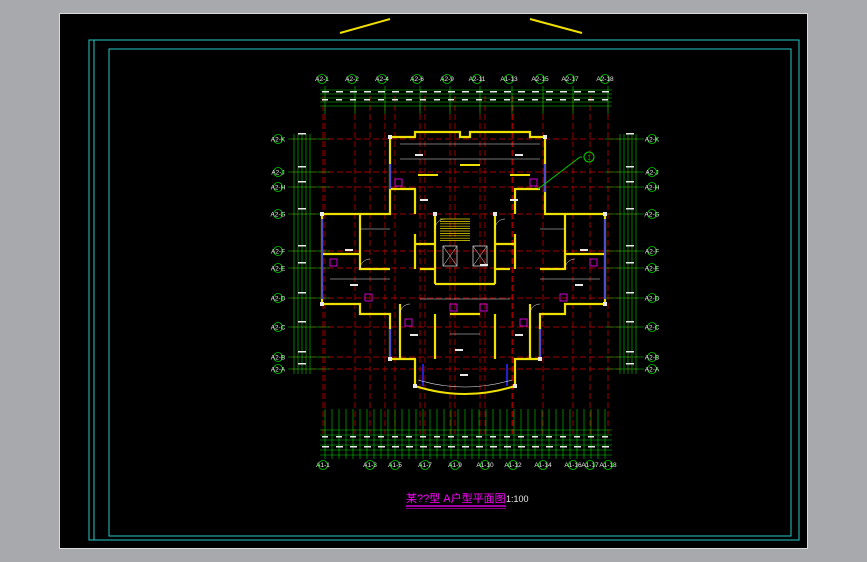  What do you see at coordinates (470, 165) in the screenshot?
I see `room-label-bar` at bounding box center [470, 165].